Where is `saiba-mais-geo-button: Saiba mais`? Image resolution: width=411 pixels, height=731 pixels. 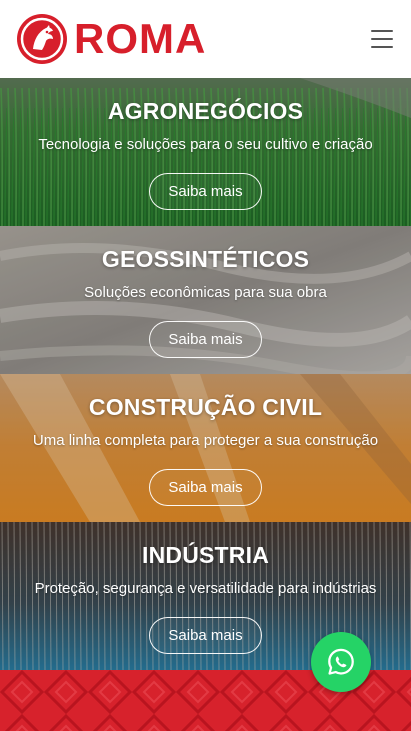 saiba-mais-geo-button: Saiba mais is located at coordinates (205, 339).